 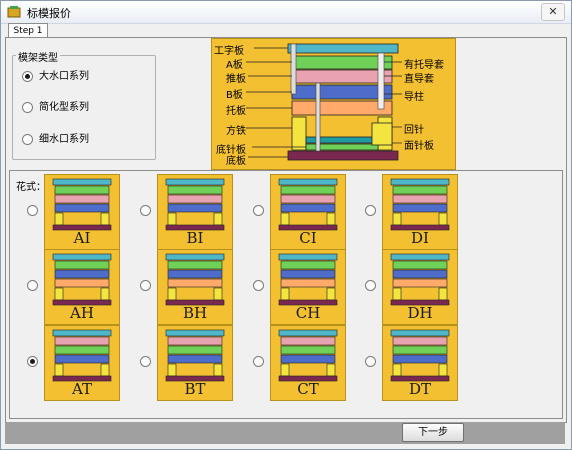 What do you see at coordinates (308, 389) in the screenshot?
I see `style-label: CT` at bounding box center [308, 389].